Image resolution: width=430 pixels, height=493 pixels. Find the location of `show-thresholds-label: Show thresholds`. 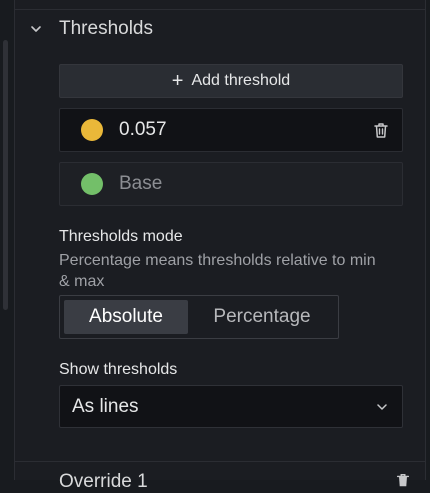

show-thresholds-label: Show thresholds is located at coordinates (118, 369).